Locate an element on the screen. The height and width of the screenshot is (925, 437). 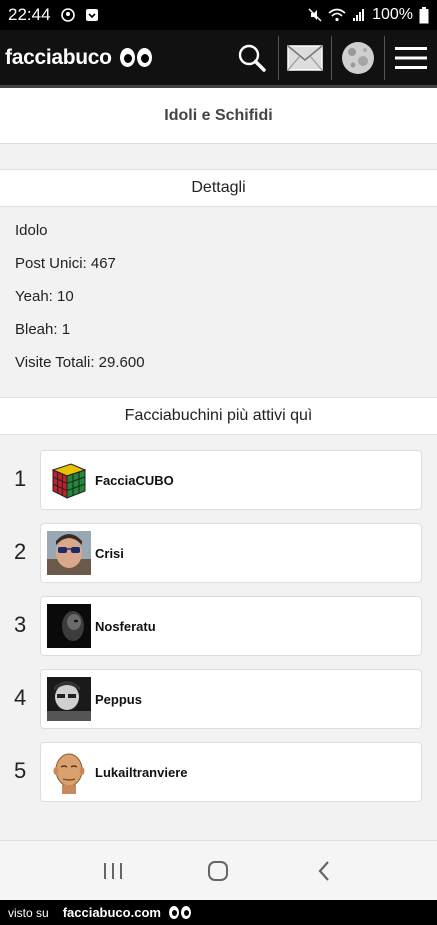
detail-visite: Visite Totali: 29.600 is located at coordinates (80, 362).